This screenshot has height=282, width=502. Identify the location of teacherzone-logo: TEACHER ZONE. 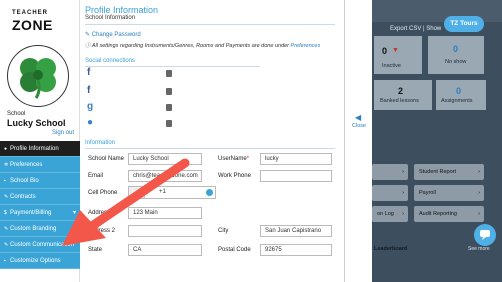
(42, 21).